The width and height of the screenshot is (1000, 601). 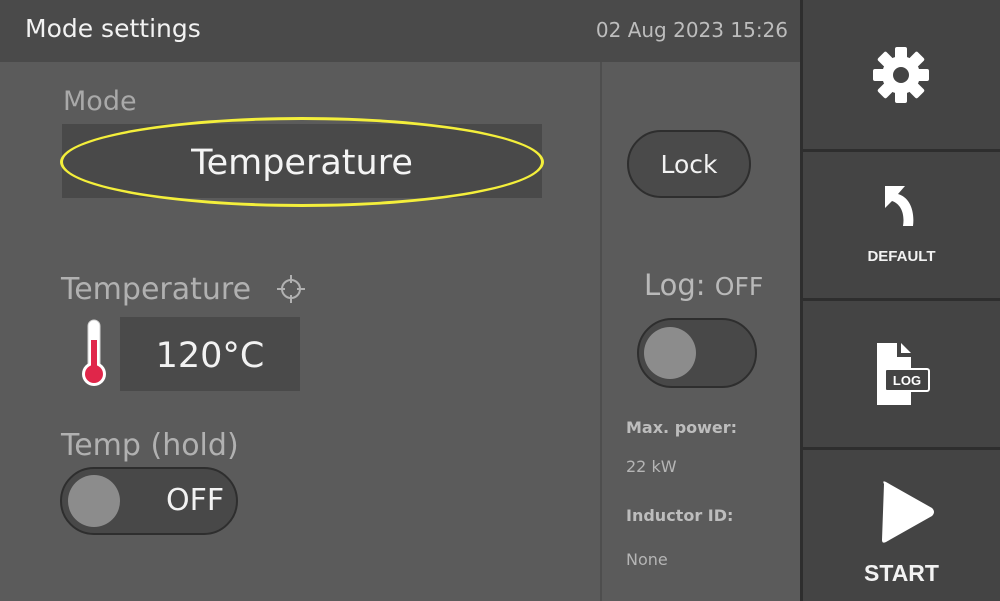 I want to click on log-state: OFF, so click(x=739, y=286).